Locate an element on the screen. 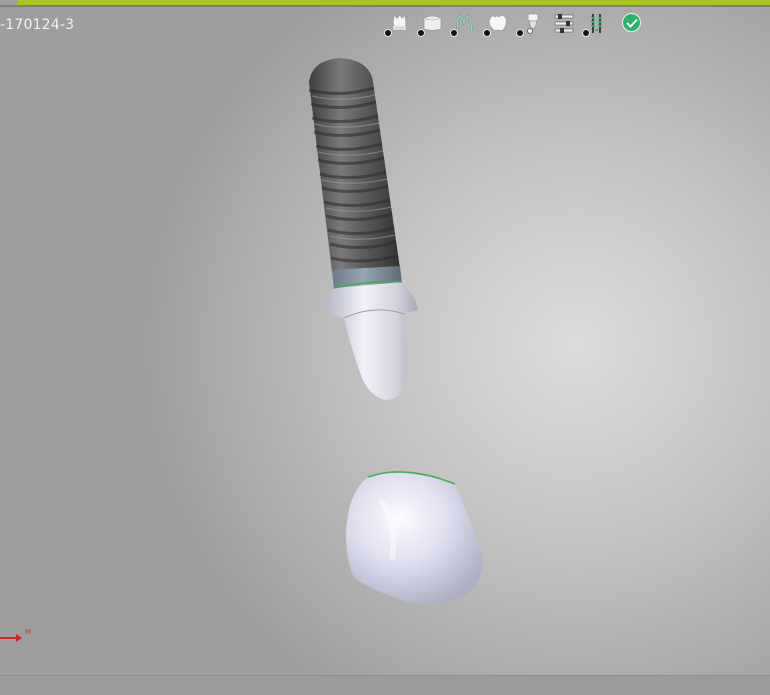  axis-arrow-icon is located at coordinates (11, 638).